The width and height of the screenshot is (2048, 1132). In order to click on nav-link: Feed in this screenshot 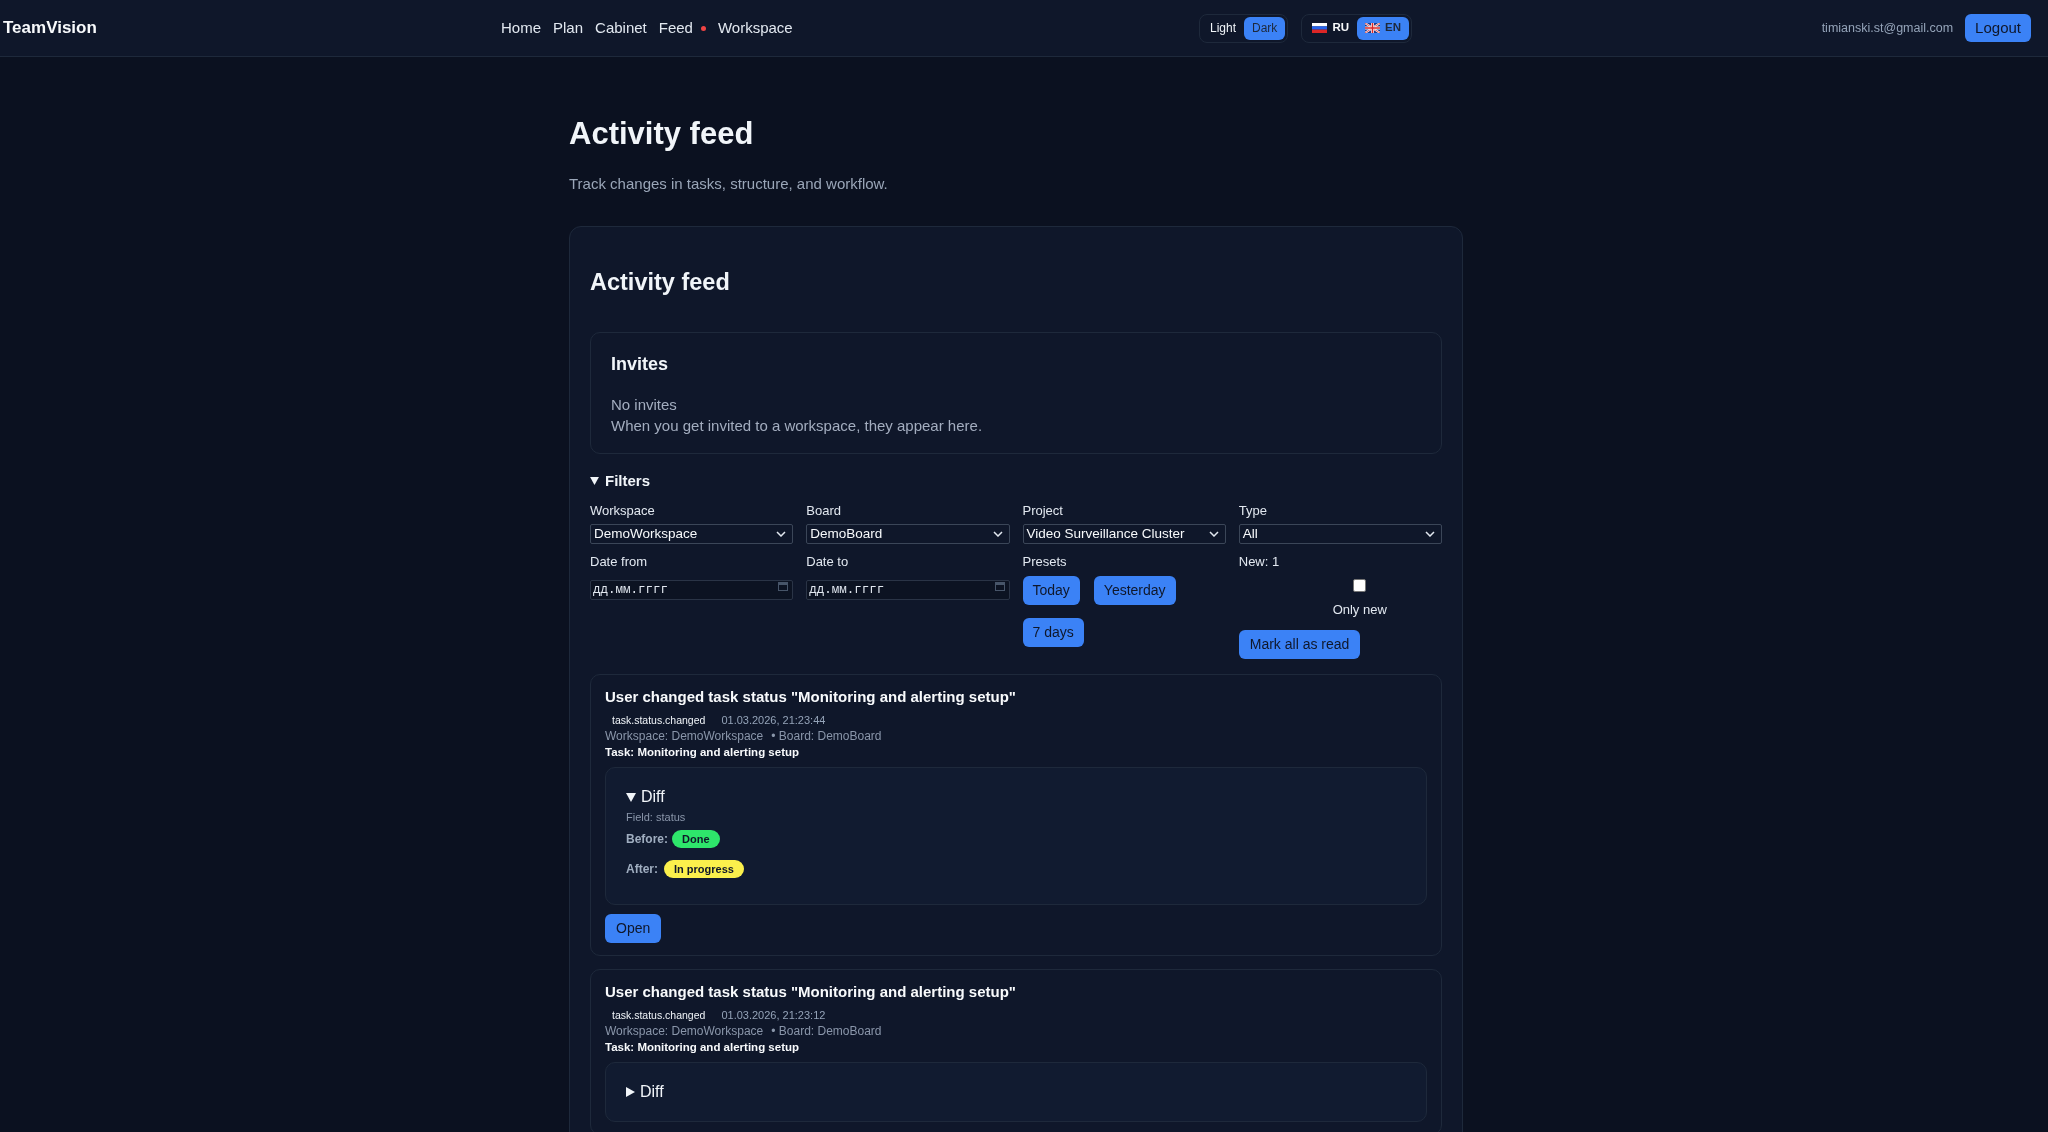, I will do `click(675, 28)`.